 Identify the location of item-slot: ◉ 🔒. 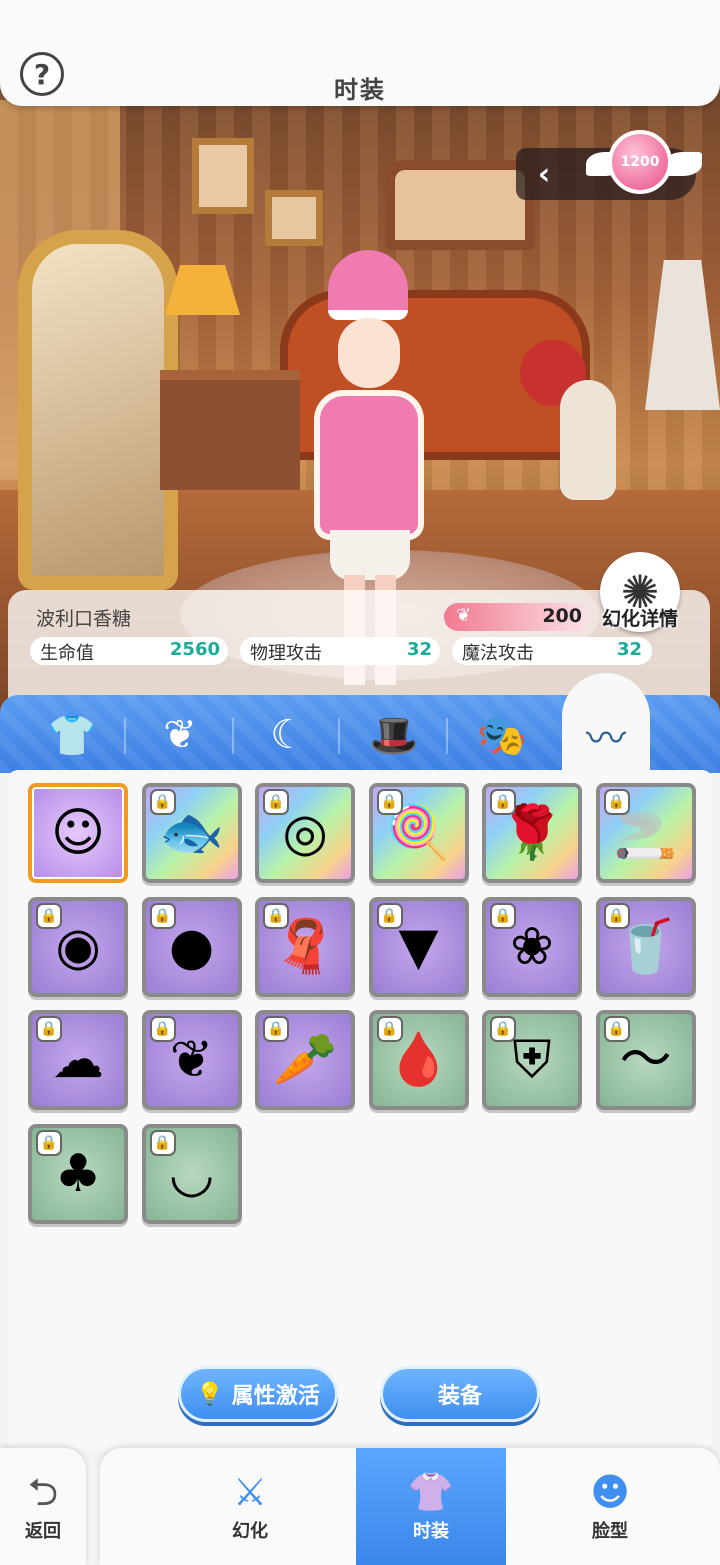
(78, 946).